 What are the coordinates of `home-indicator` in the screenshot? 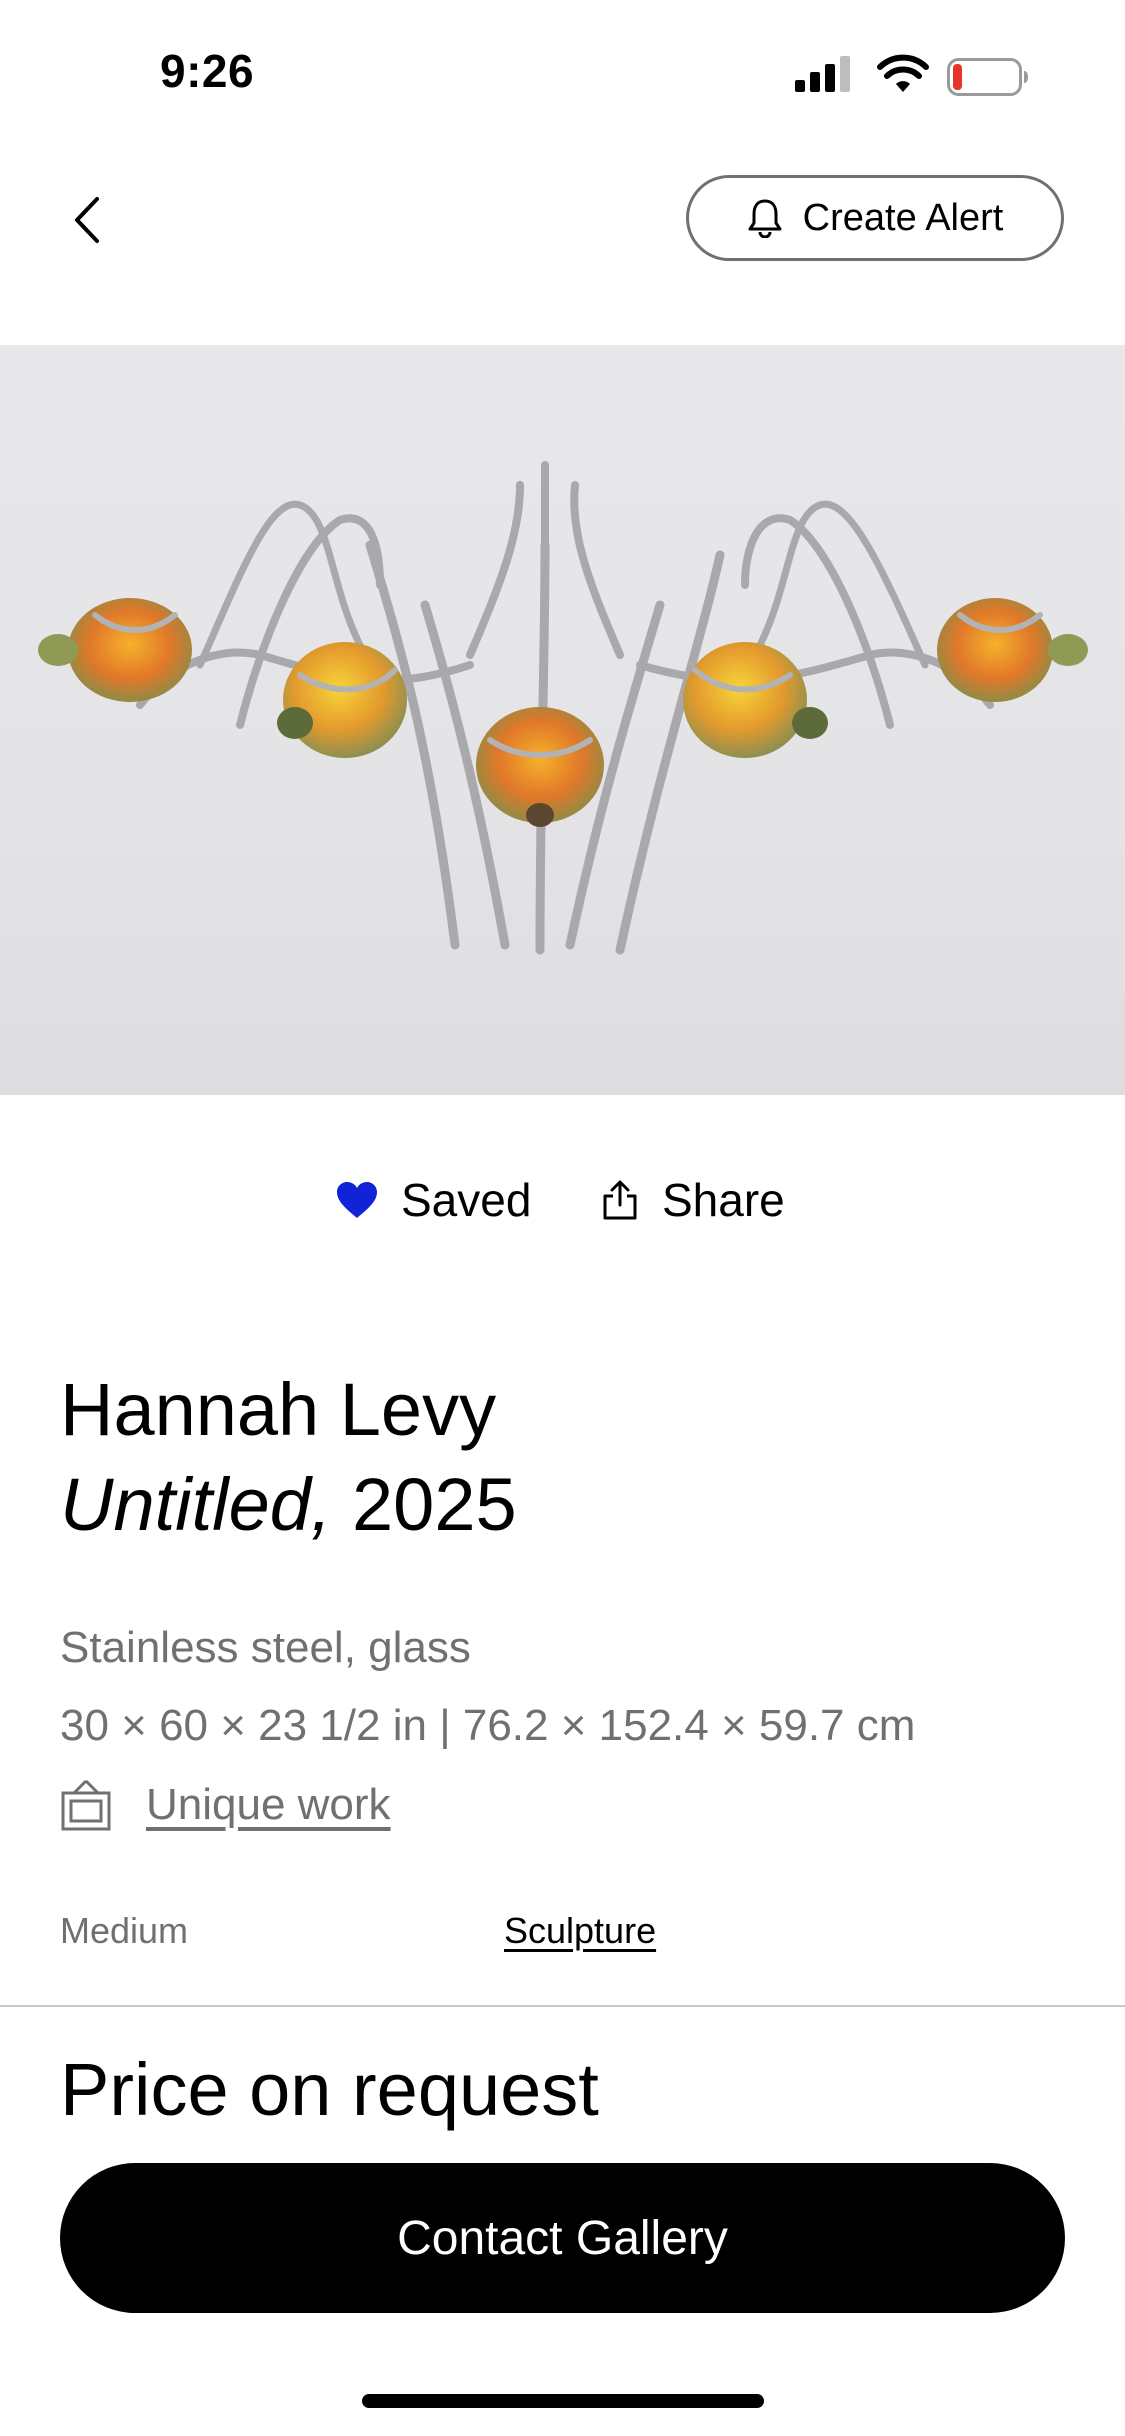 It's located at (563, 2401).